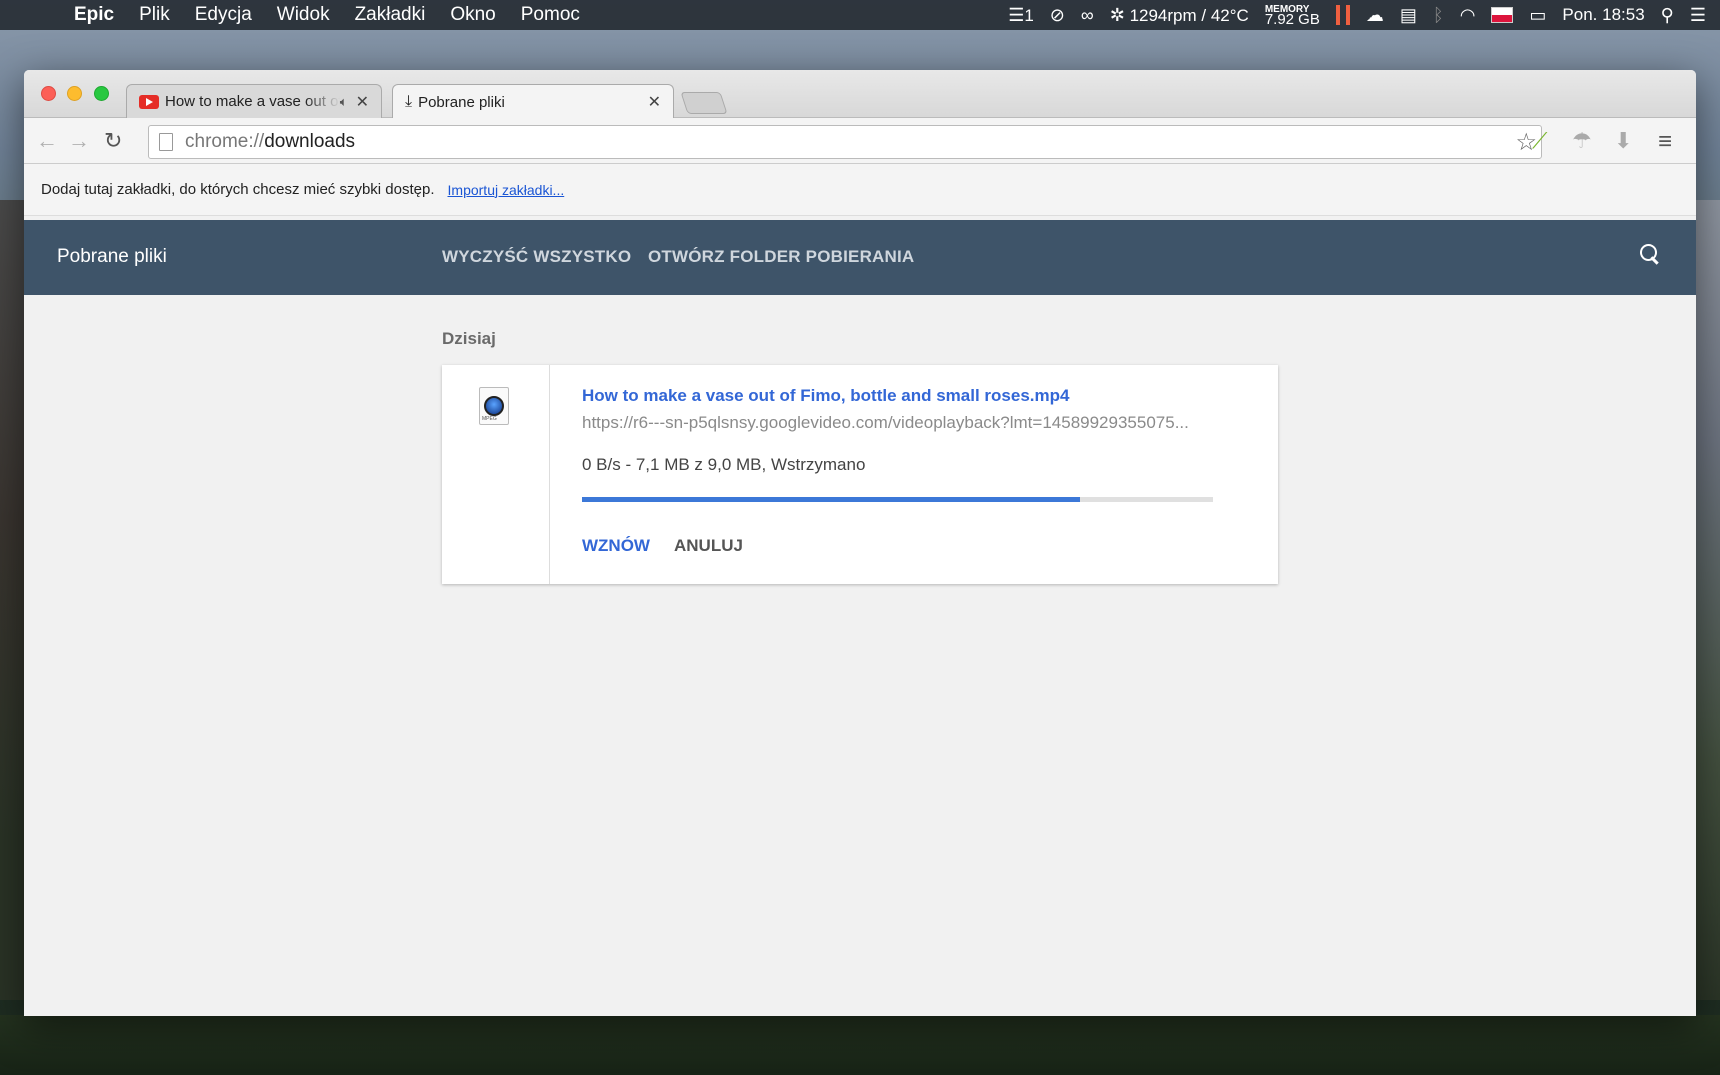 Image resolution: width=1720 pixels, height=1075 pixels. I want to click on window-maximize-button, so click(101, 93).